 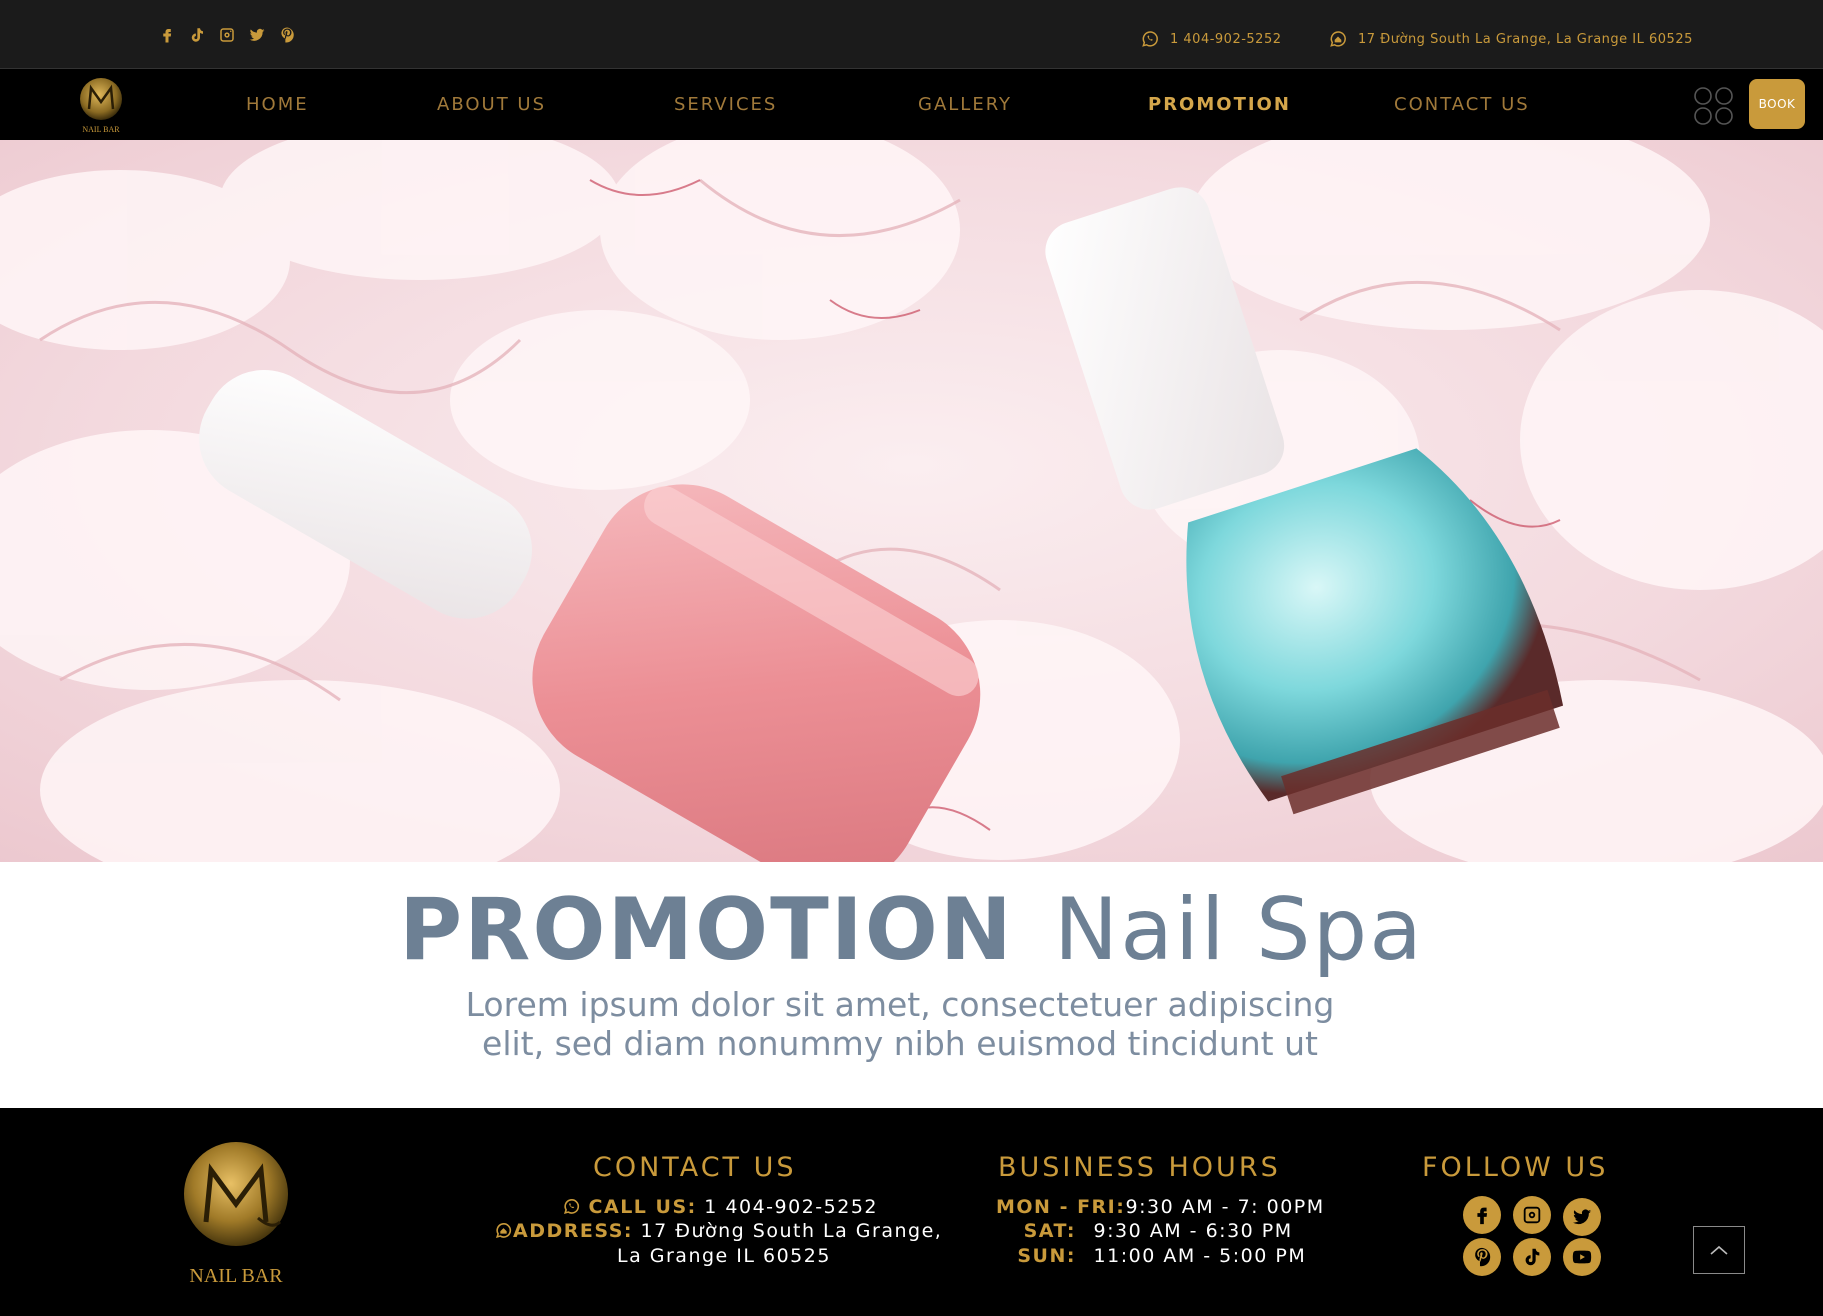 What do you see at coordinates (1582, 1257) in the screenshot?
I see `youtube-icon` at bounding box center [1582, 1257].